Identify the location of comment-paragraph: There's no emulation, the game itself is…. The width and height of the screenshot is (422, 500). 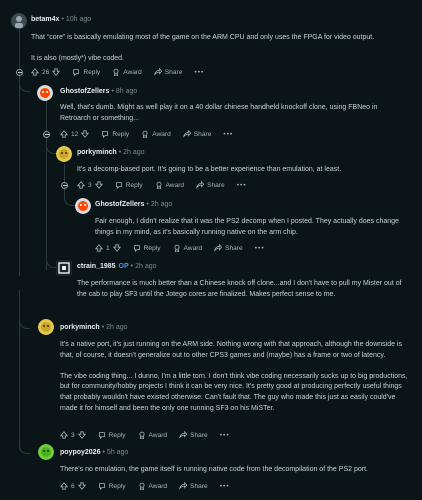
(214, 469).